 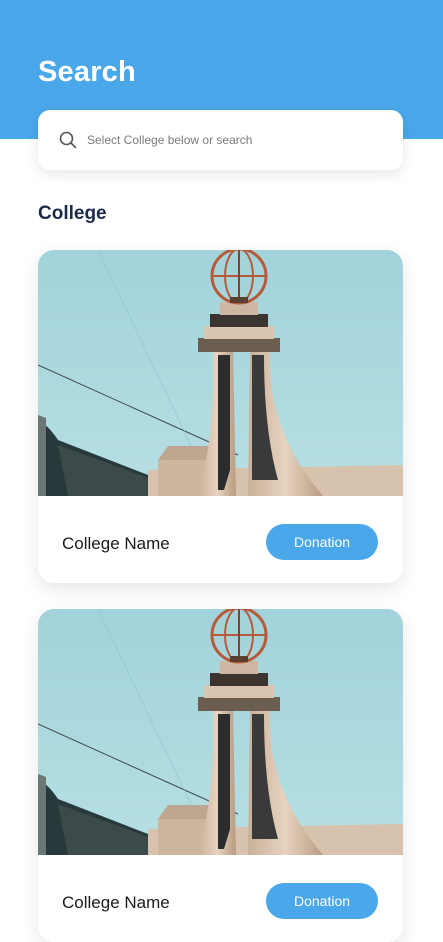 What do you see at coordinates (227, 140) in the screenshot?
I see `search-input` at bounding box center [227, 140].